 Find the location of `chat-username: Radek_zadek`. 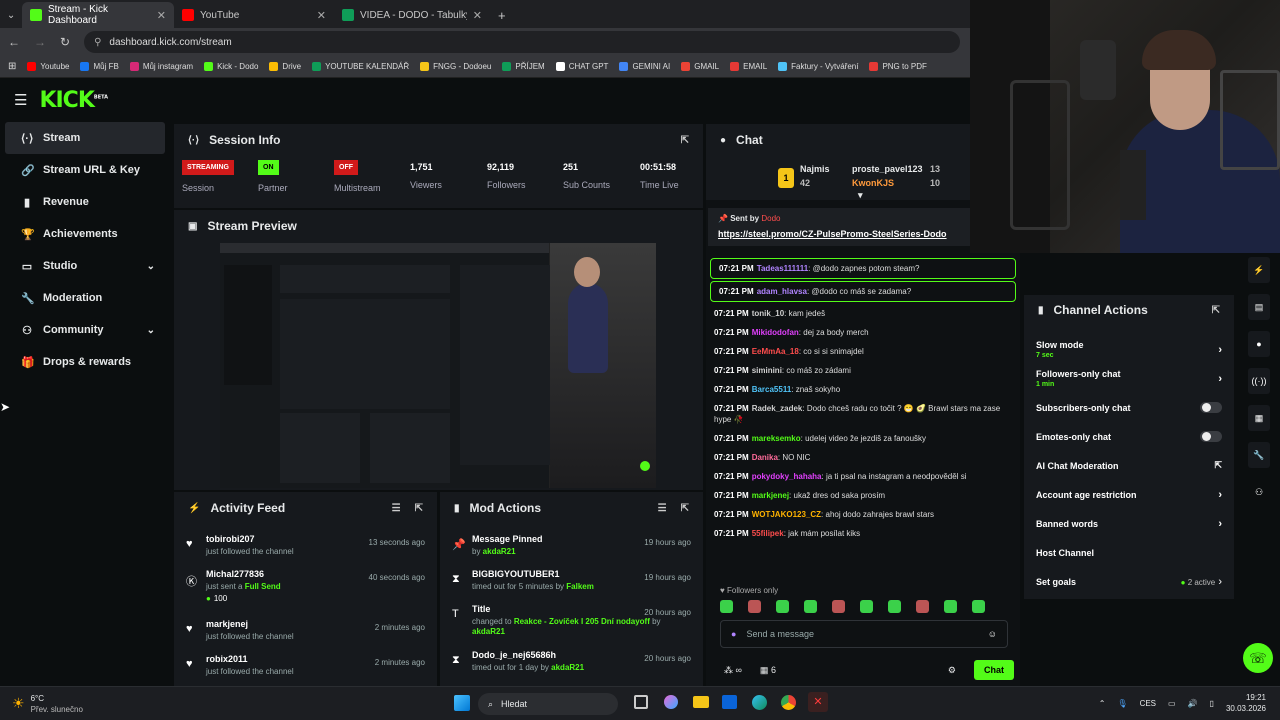

chat-username: Radek_zadek is located at coordinates (777, 408).